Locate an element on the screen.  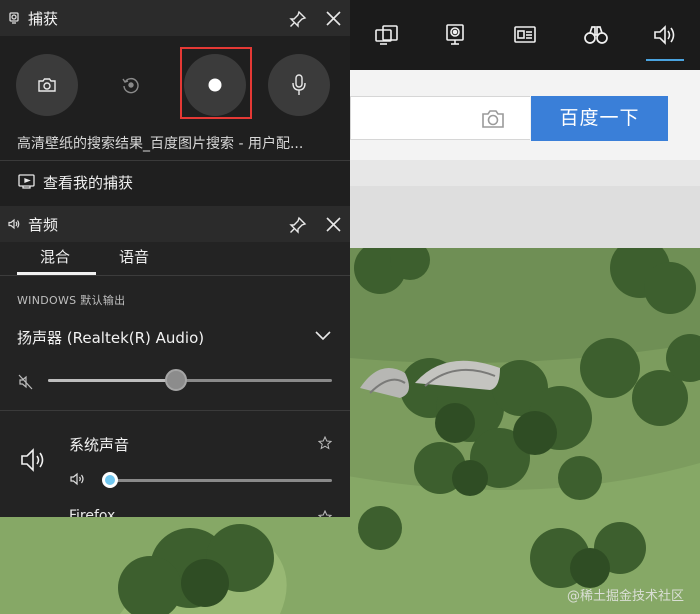
system-sounds-volume-slider is located at coordinates (217, 480).